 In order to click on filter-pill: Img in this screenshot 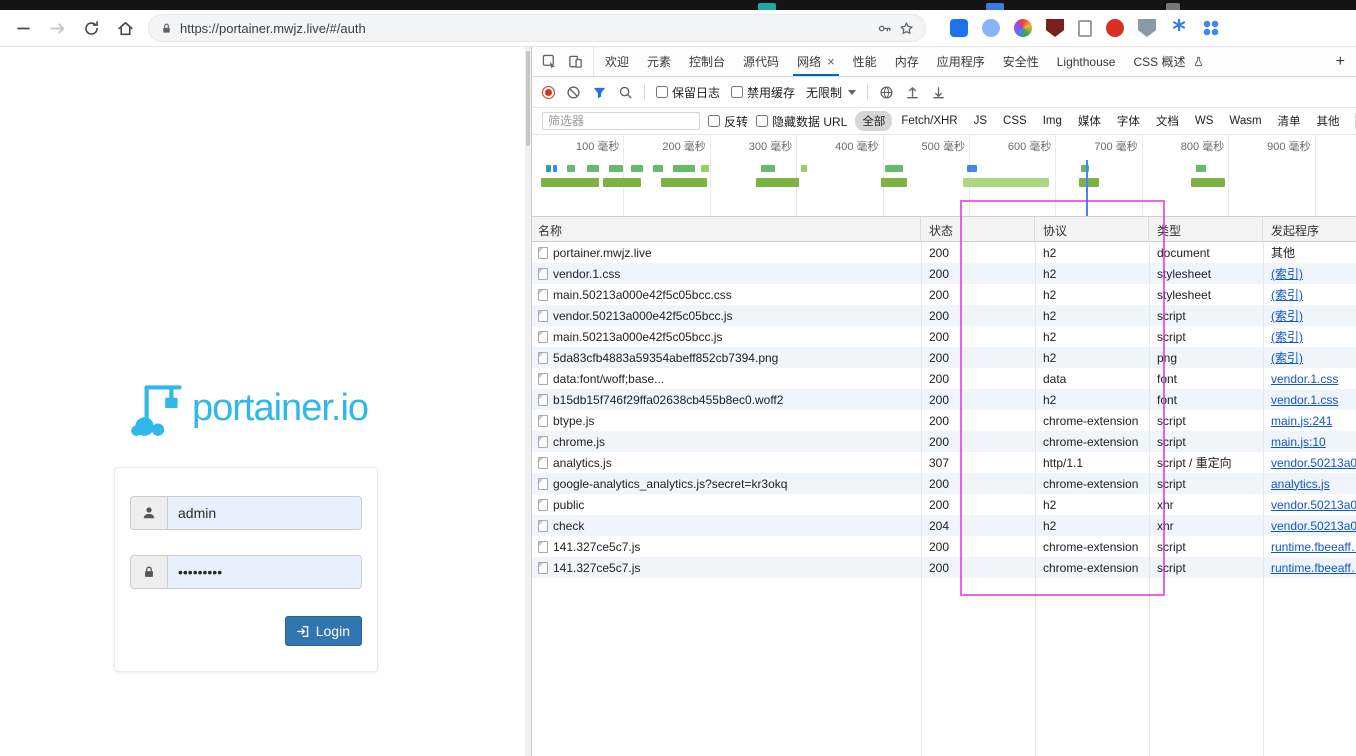, I will do `click(1052, 121)`.